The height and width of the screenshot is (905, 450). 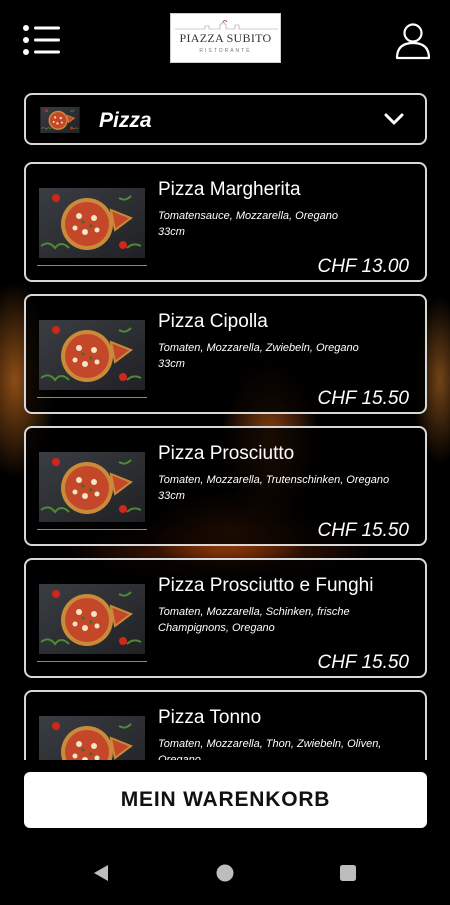 I want to click on system-navigation-bar, so click(x=225, y=873).